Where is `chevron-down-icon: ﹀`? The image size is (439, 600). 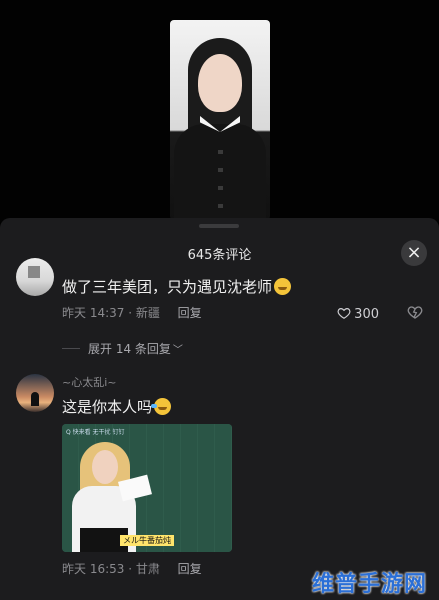 chevron-down-icon: ﹀ is located at coordinates (177, 350).